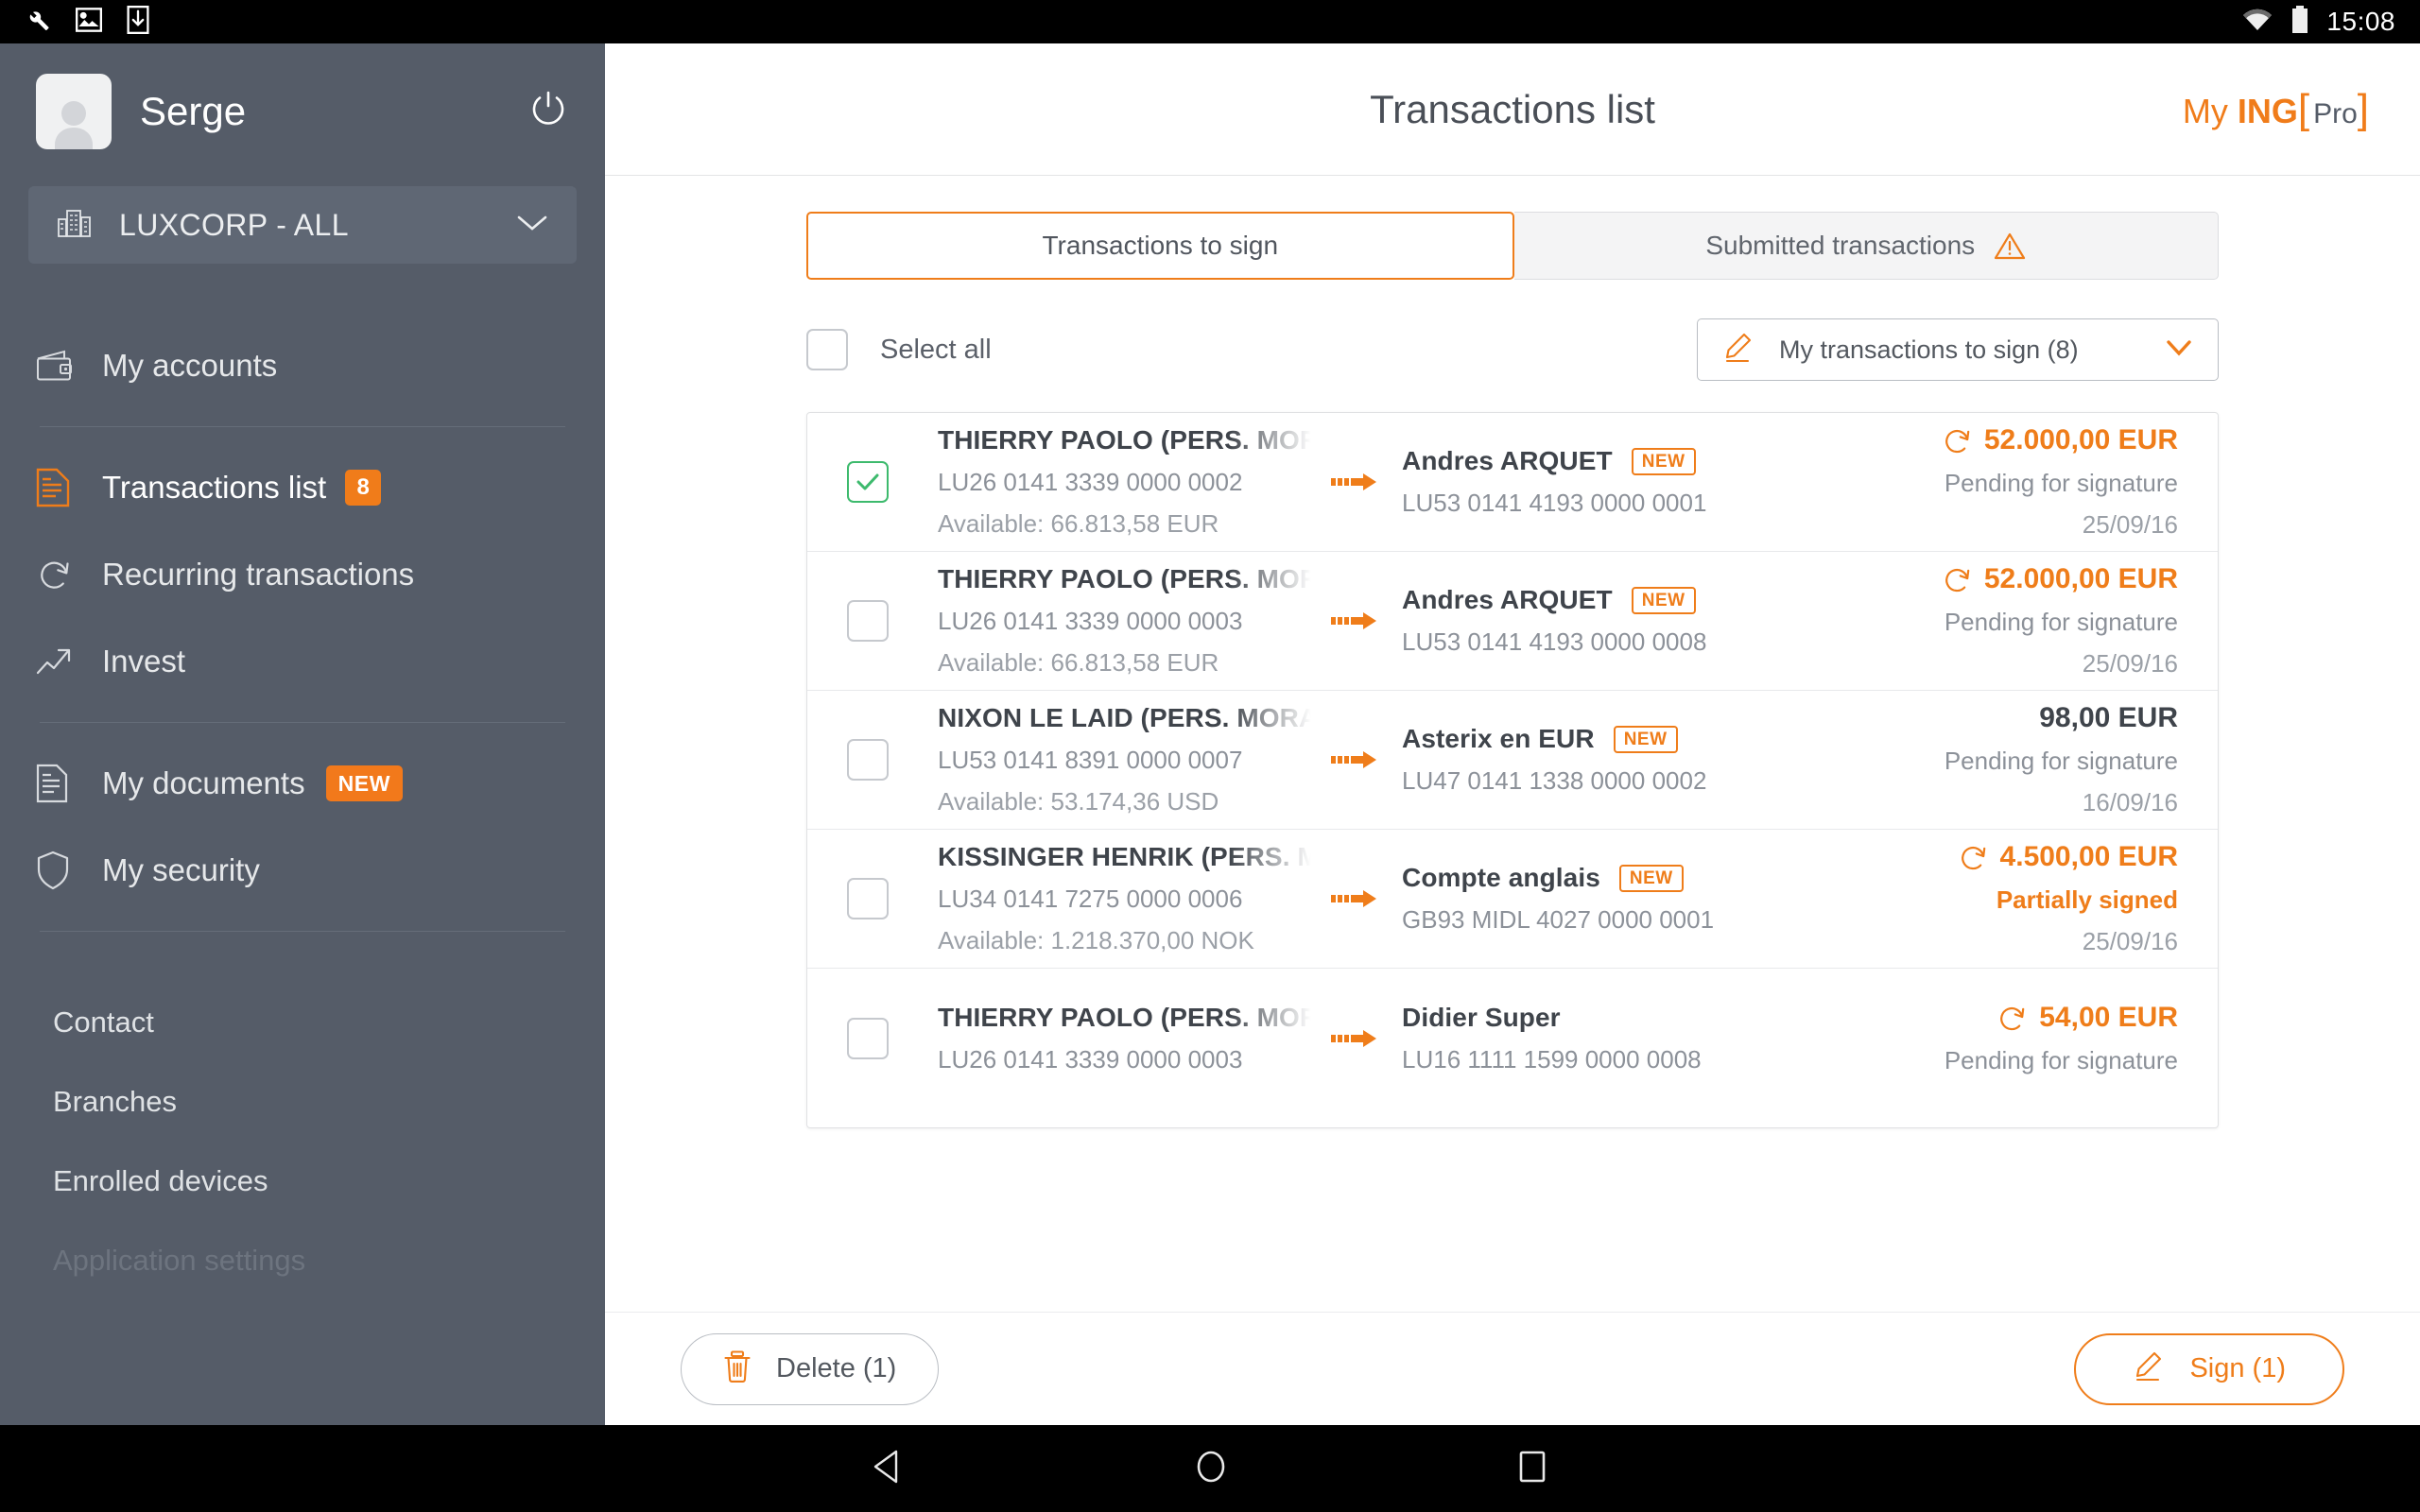  I want to click on brand-logo: My ING [ Pro ], so click(2276, 109).